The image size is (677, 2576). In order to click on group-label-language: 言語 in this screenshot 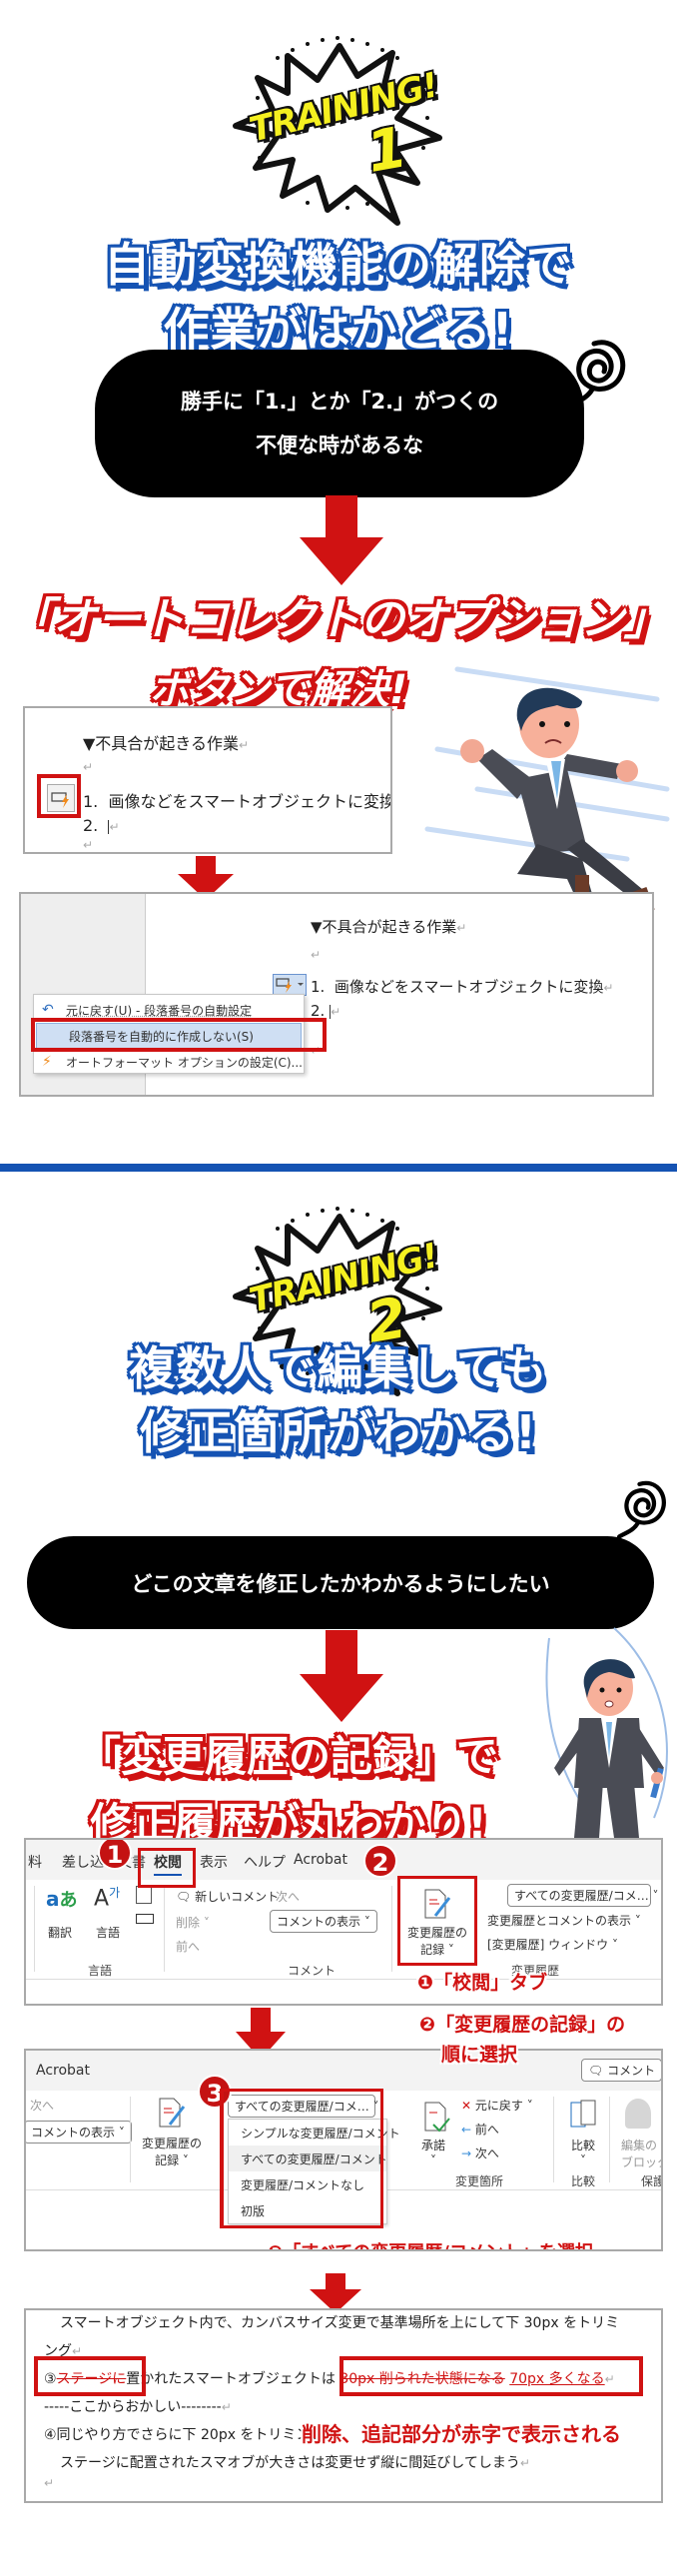, I will do `click(101, 1971)`.